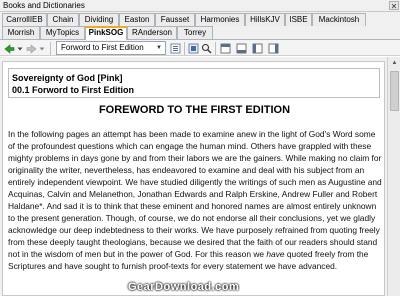 The height and width of the screenshot is (296, 400). What do you see at coordinates (21, 32) in the screenshot?
I see `tab-morrish: Morrish` at bounding box center [21, 32].